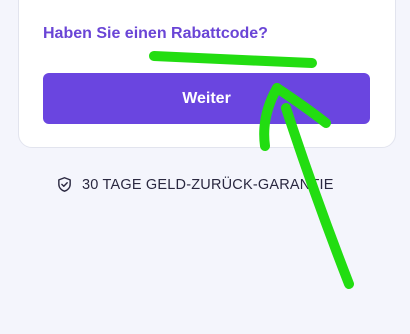  I want to click on guarantee-label: 30 TAGE GELD-ZURÜCK-GARANTIE, so click(208, 184).